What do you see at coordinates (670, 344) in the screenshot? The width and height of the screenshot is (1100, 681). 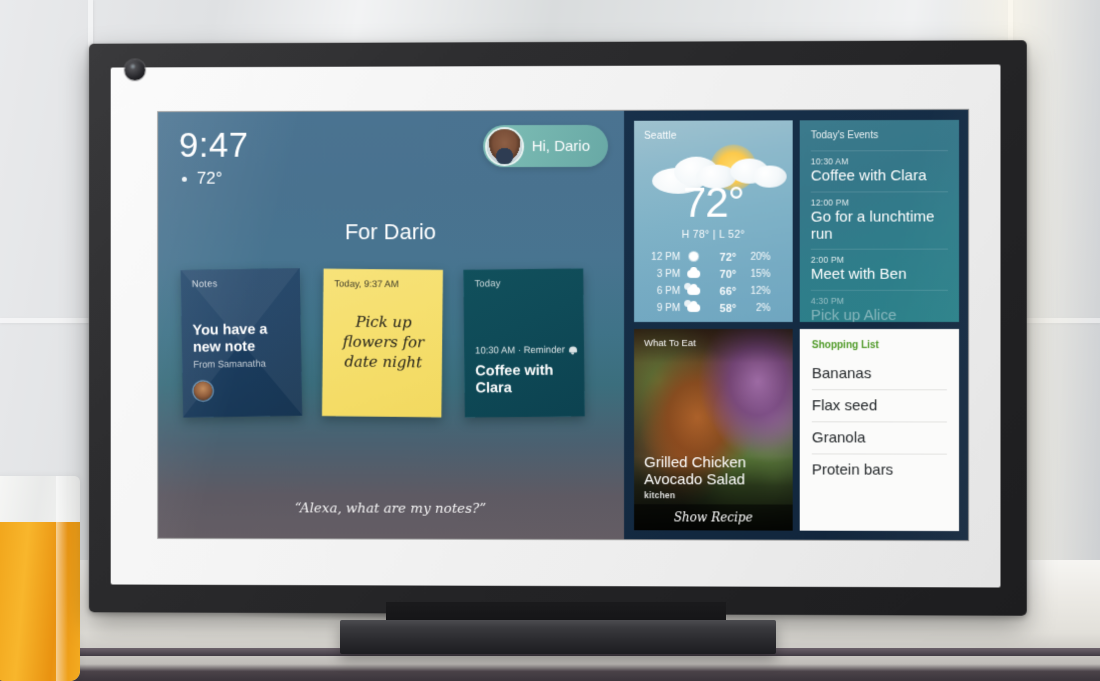 I see `recipe-label: What To Eat` at bounding box center [670, 344].